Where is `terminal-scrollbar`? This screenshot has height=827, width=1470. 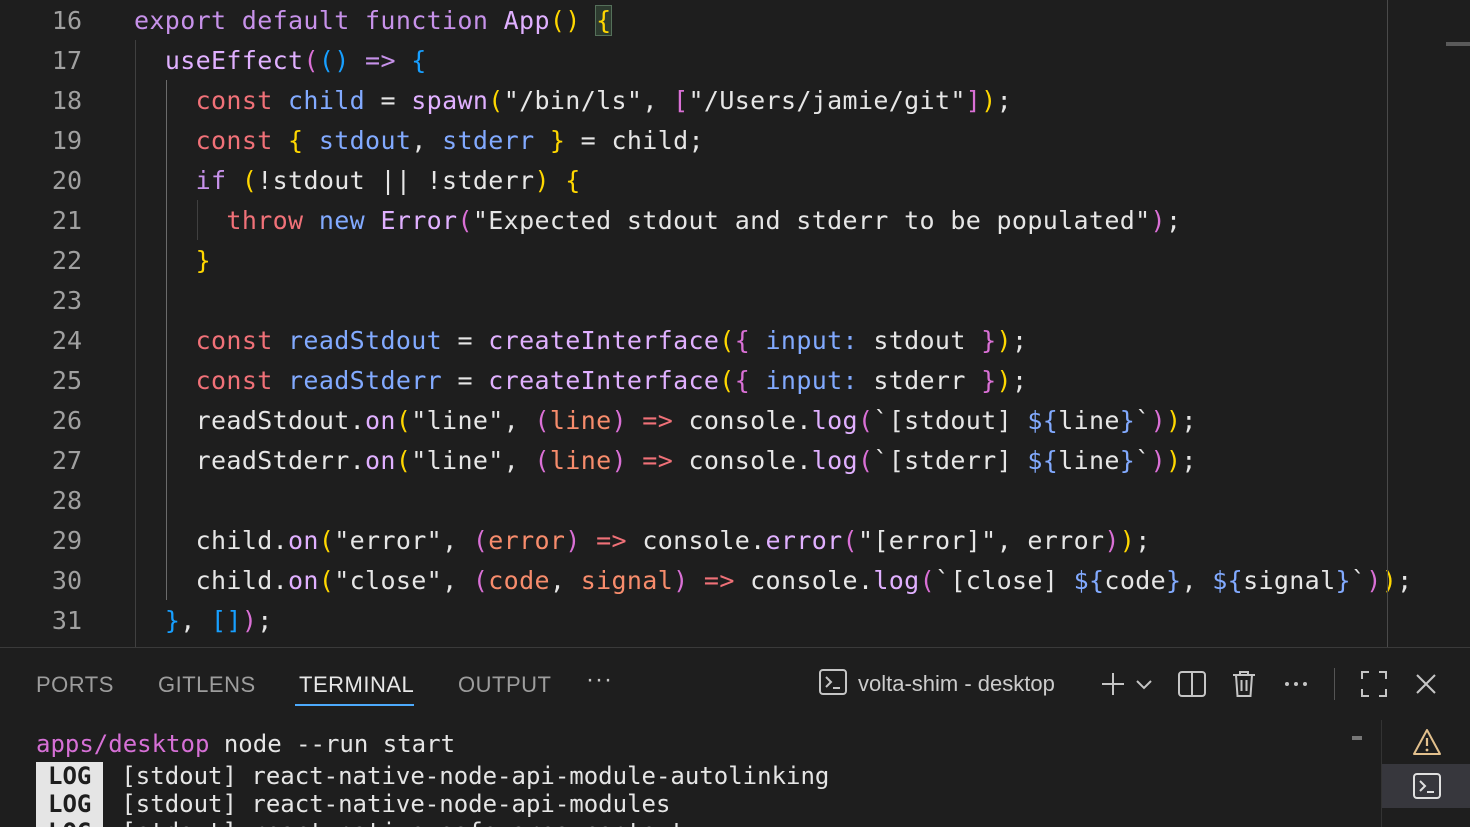
terminal-scrollbar is located at coordinates (1357, 738).